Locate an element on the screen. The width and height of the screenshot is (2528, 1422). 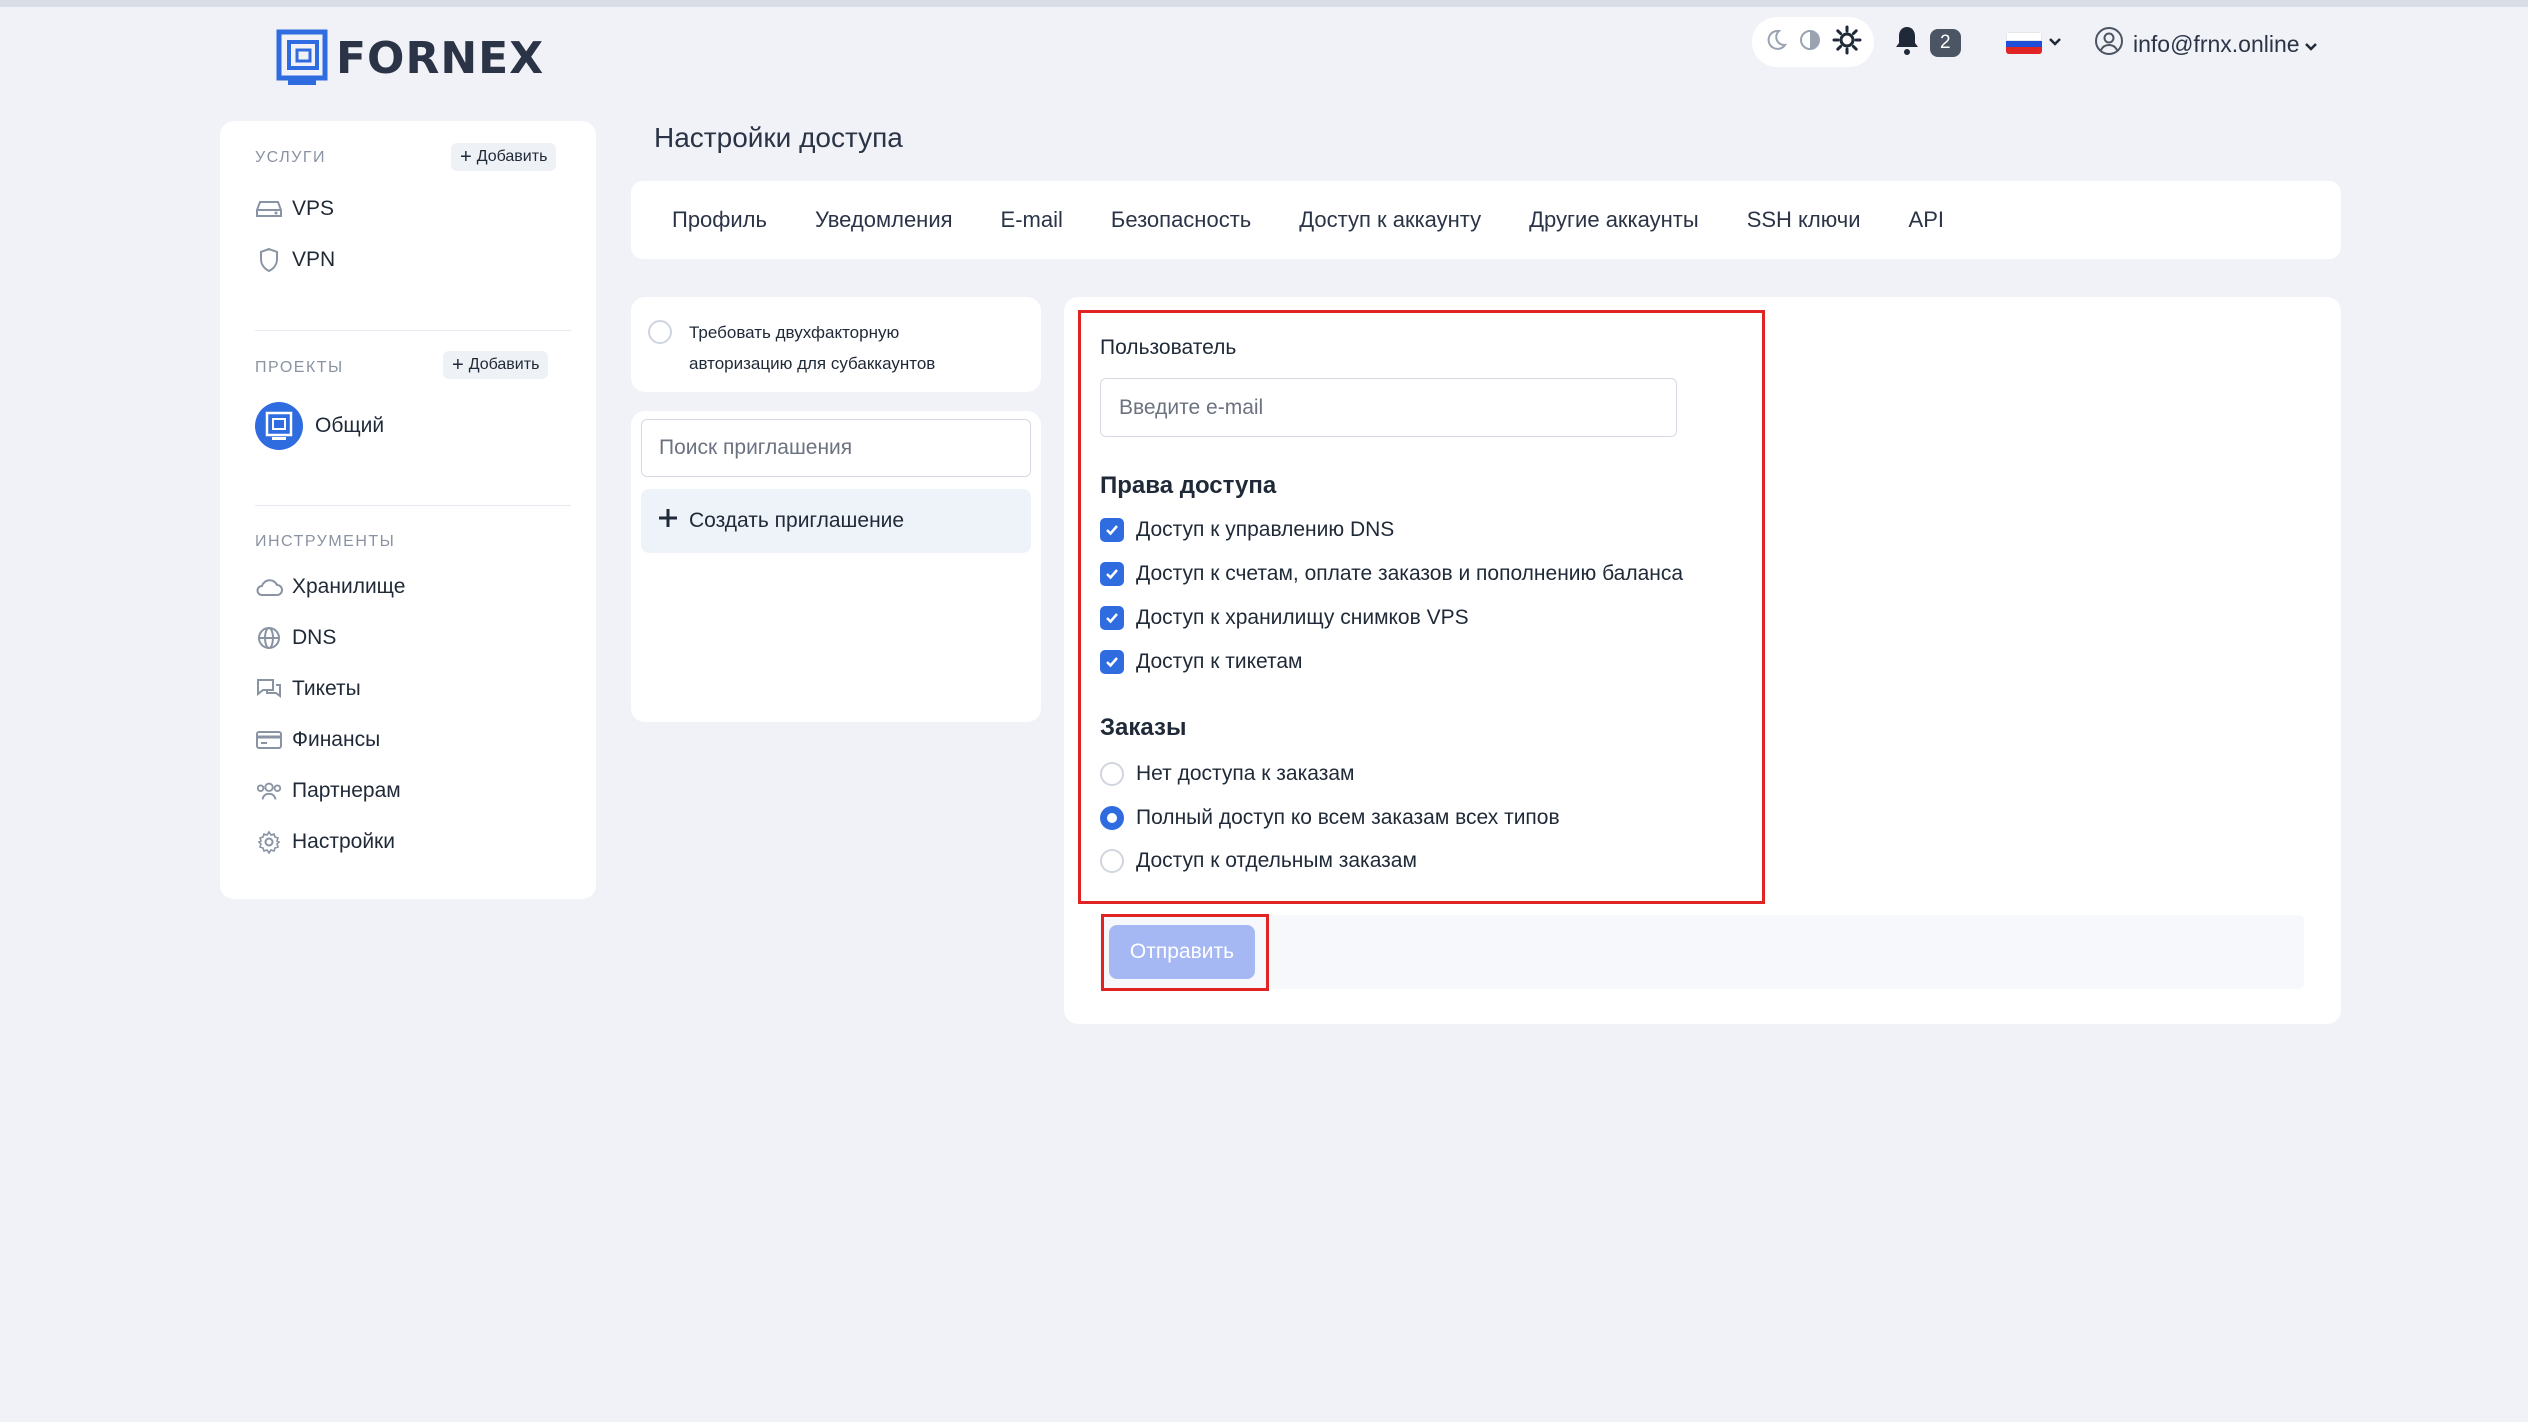
user-icon is located at coordinates (2109, 44).